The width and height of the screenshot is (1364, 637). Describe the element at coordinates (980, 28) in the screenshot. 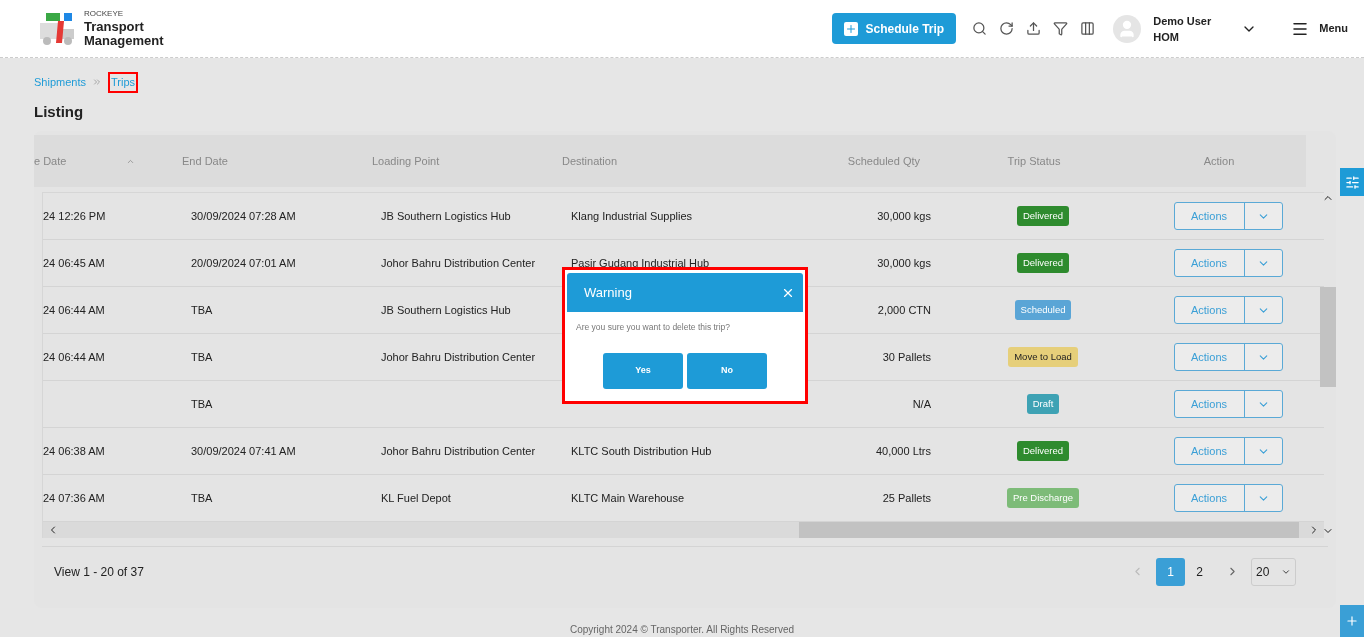

I see `search-icon` at that location.